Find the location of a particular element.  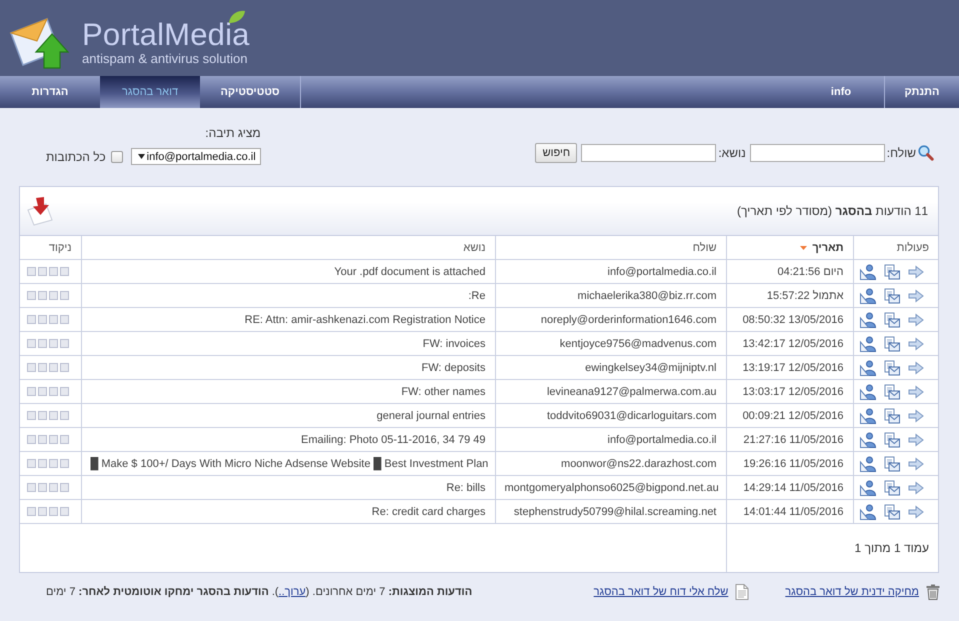

date-cell: 21:27:16 11/05/2016 is located at coordinates (789, 440).